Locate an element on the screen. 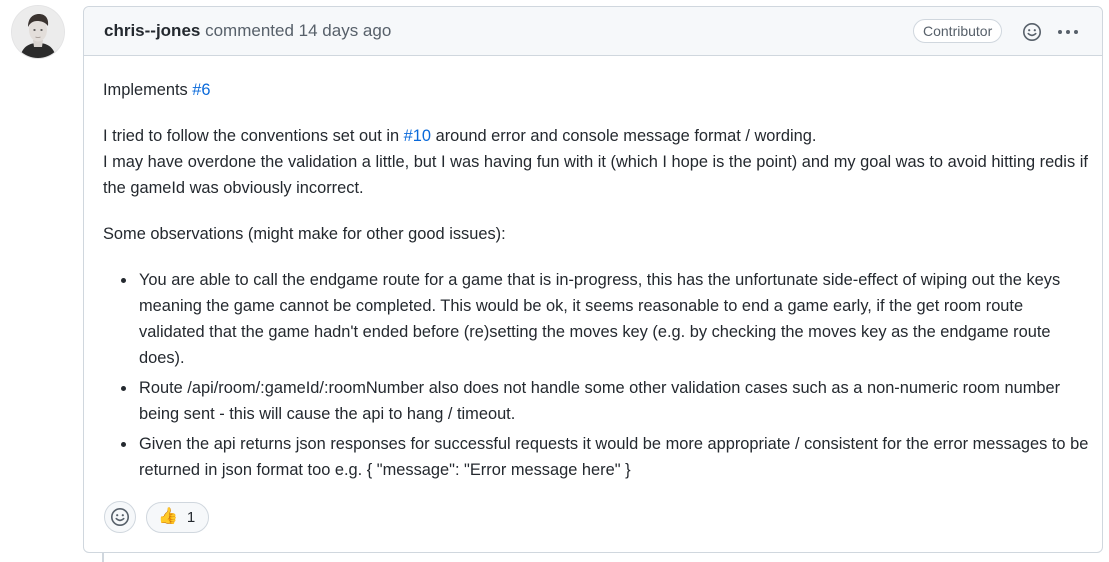  add-reaction-header-button is located at coordinates (1032, 32).